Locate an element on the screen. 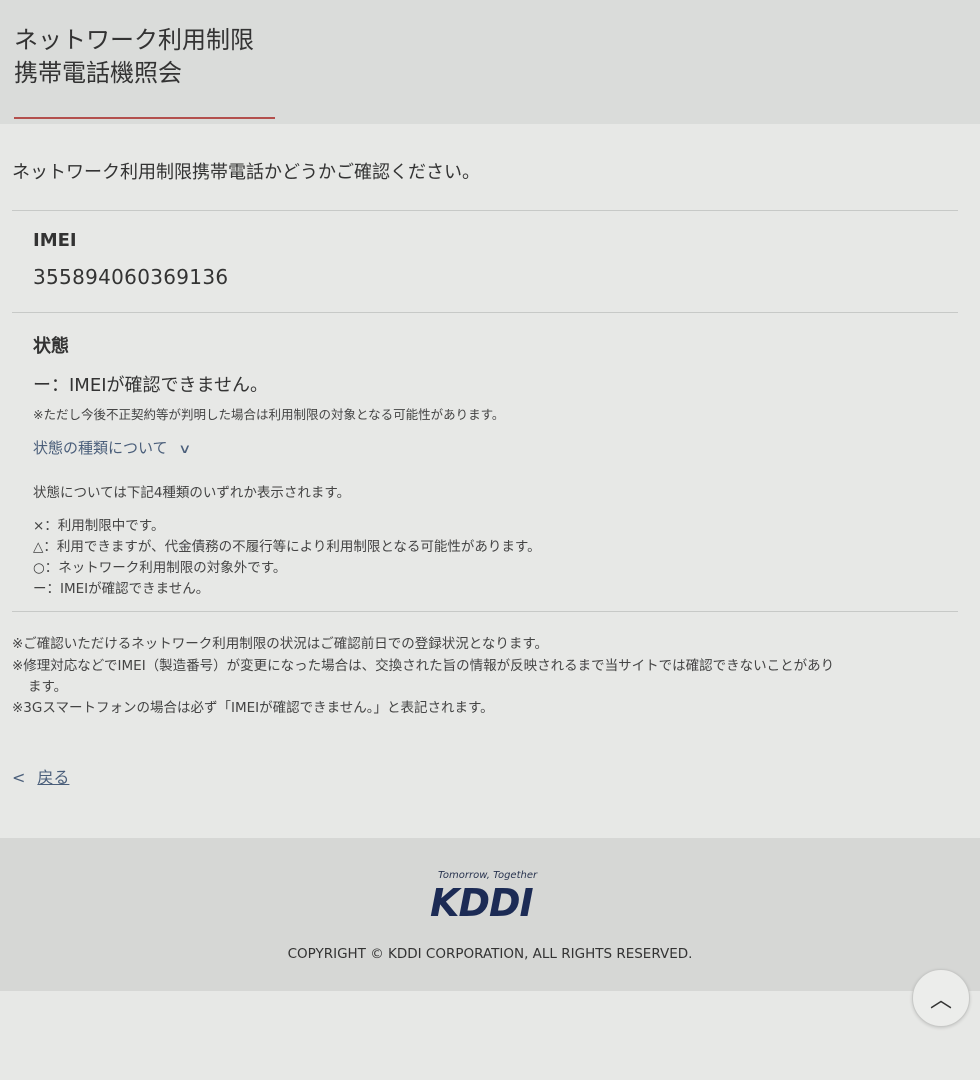 The image size is (980, 1080). note-item: ます。 is located at coordinates (48, 687).